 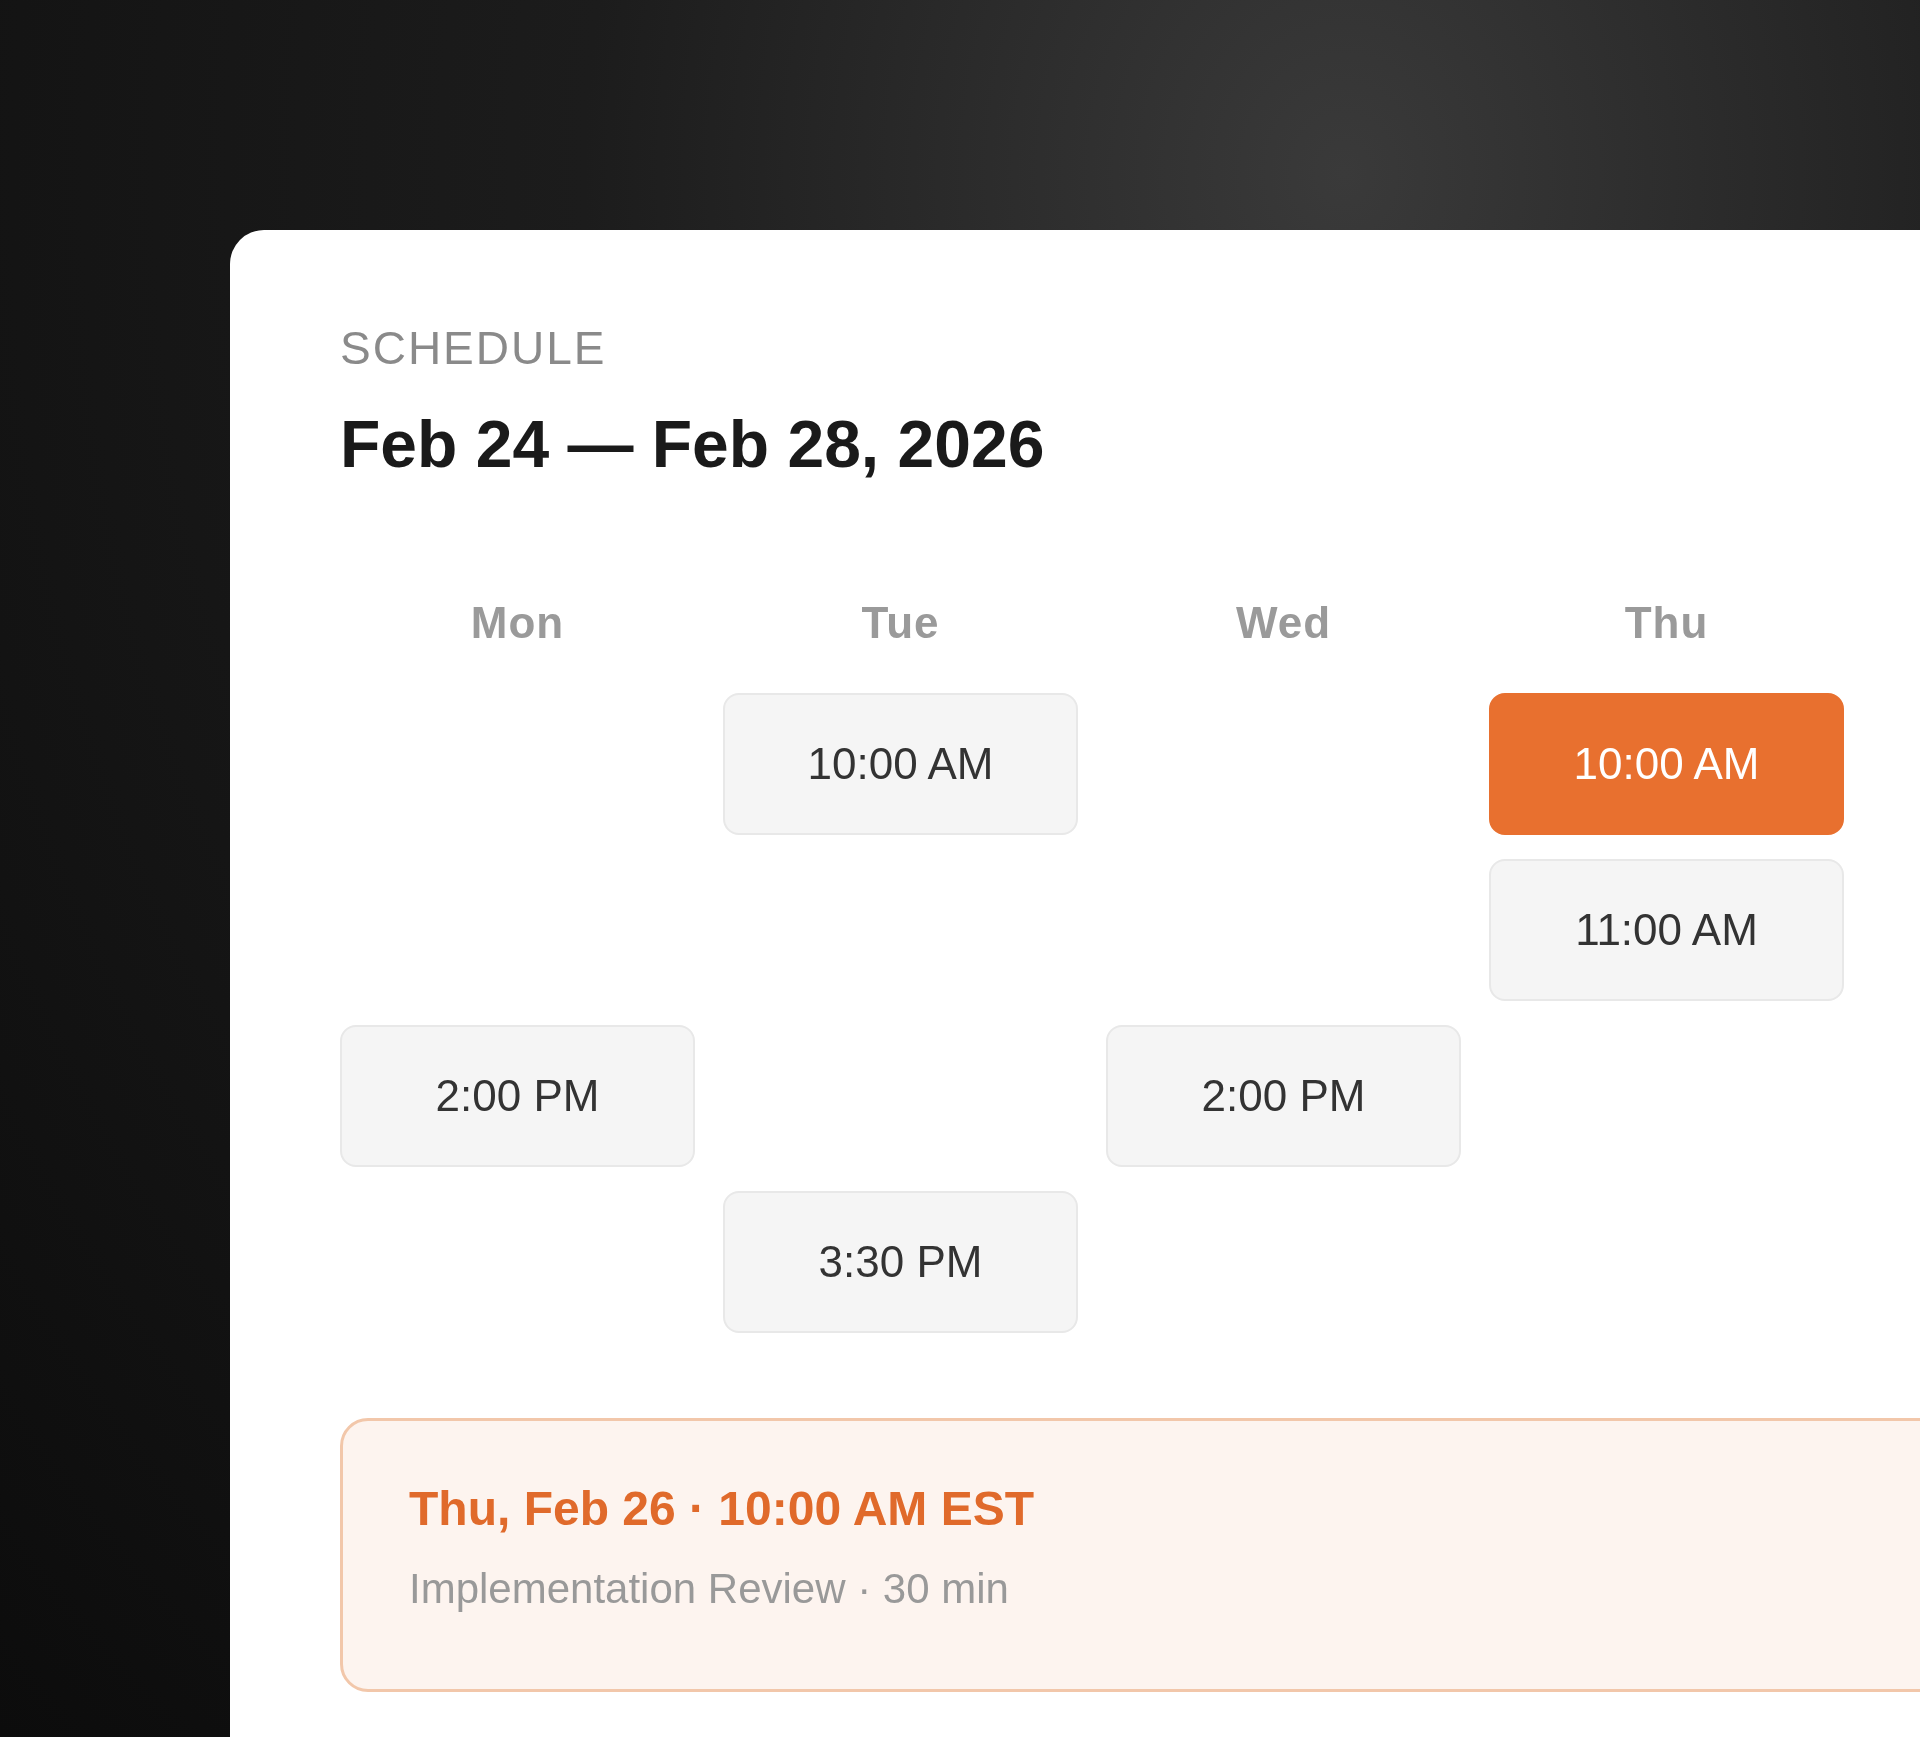 What do you see at coordinates (900, 1262) in the screenshot?
I see `time-slot-button: 3:30 PM` at bounding box center [900, 1262].